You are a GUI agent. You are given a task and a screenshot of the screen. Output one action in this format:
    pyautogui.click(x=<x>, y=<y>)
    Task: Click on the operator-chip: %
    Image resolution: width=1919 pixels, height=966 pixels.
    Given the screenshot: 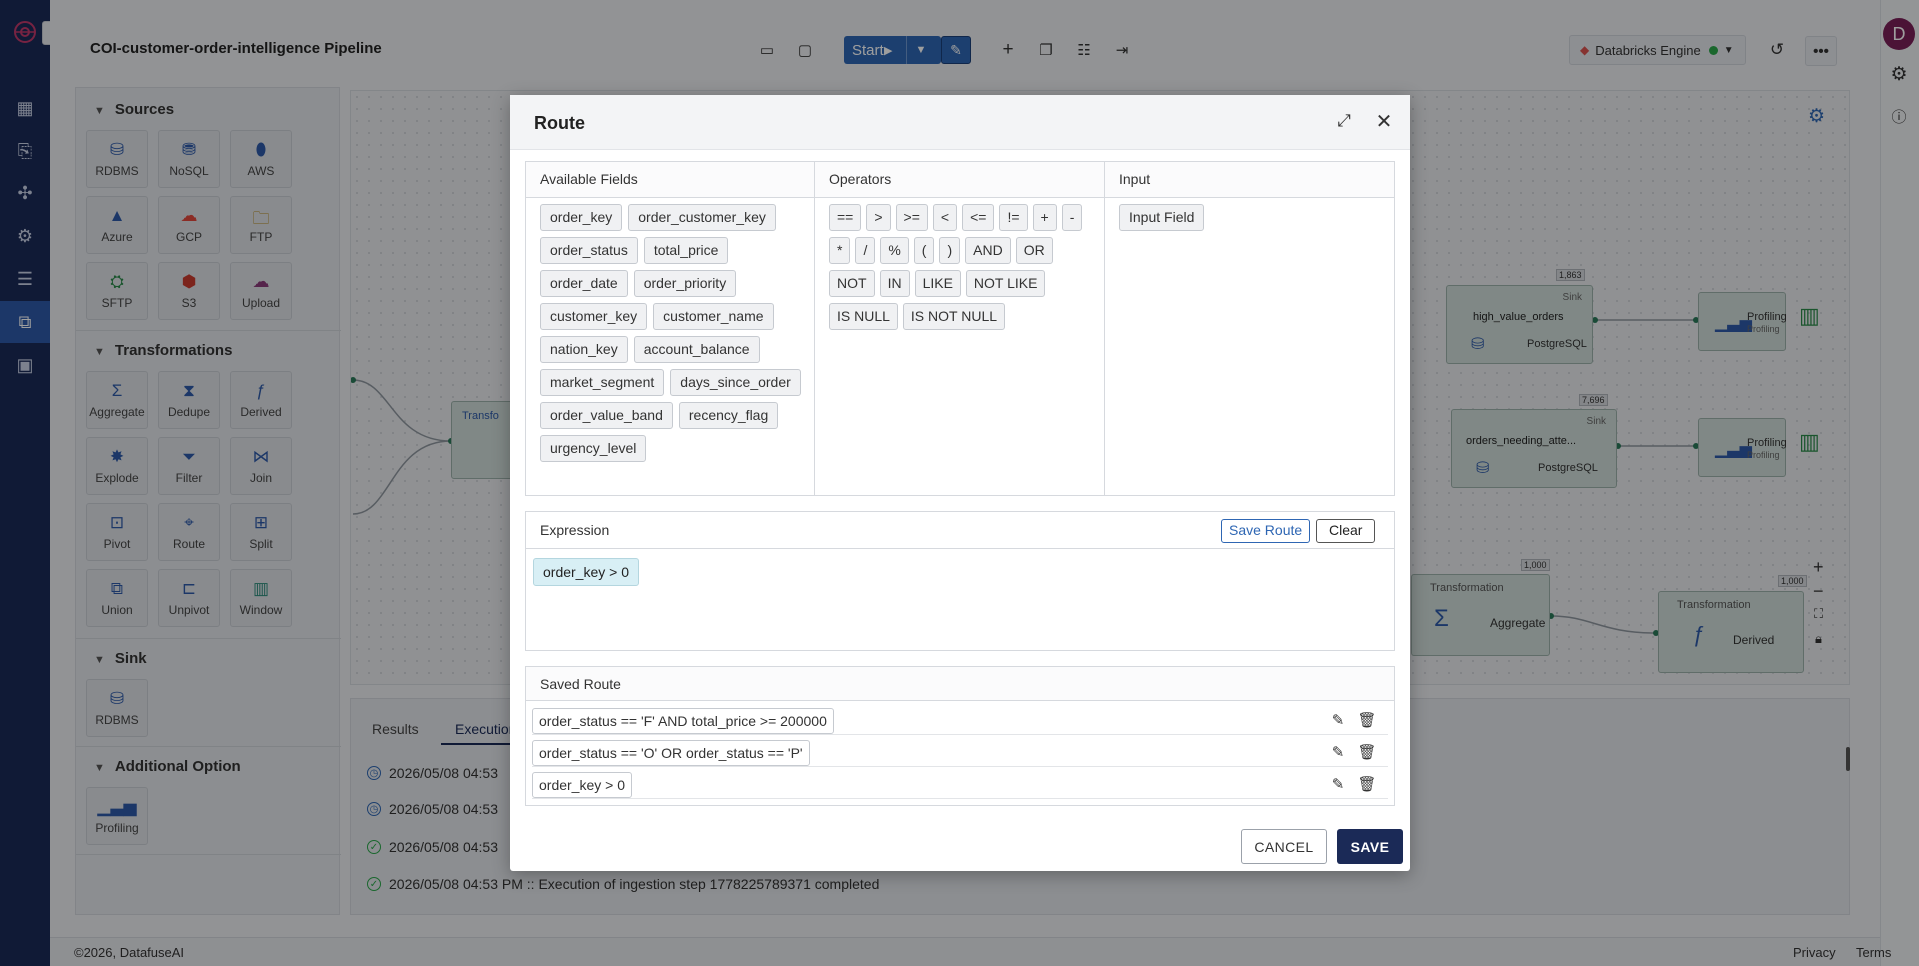 What is the action you would take?
    pyautogui.click(x=894, y=250)
    